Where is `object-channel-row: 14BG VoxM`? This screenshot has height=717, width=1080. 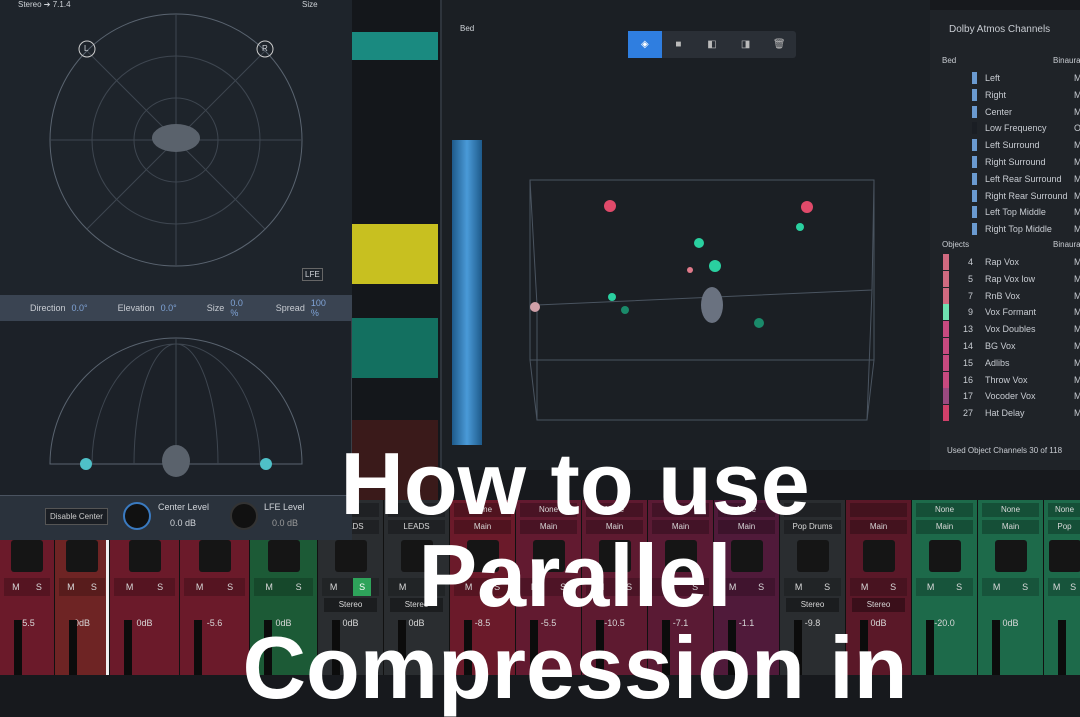 object-channel-row: 14BG VoxM is located at coordinates (1005, 346).